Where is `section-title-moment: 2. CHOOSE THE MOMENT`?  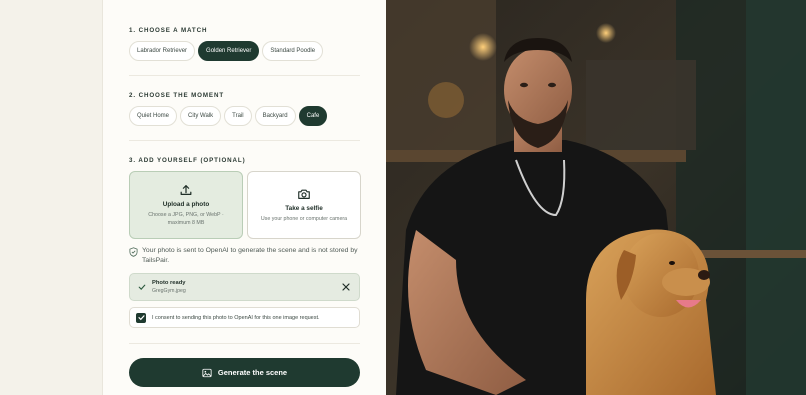 section-title-moment: 2. CHOOSE THE MOMENT is located at coordinates (177, 95).